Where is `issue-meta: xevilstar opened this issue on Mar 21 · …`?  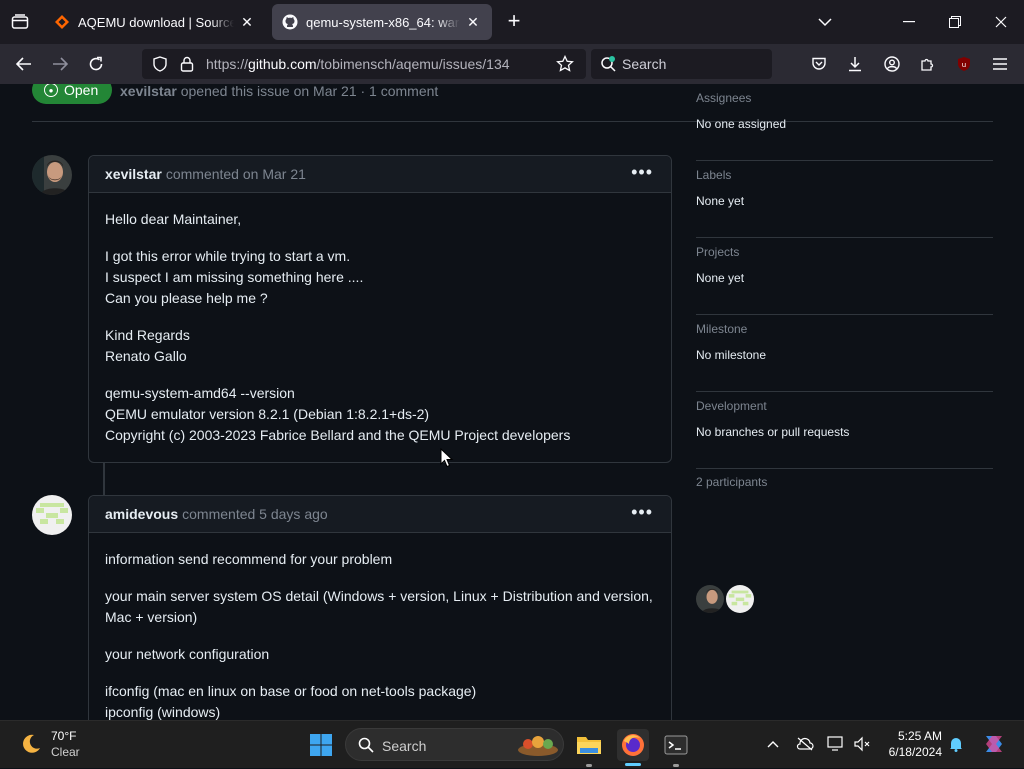 issue-meta: xevilstar opened this issue on Mar 21 · … is located at coordinates (279, 91).